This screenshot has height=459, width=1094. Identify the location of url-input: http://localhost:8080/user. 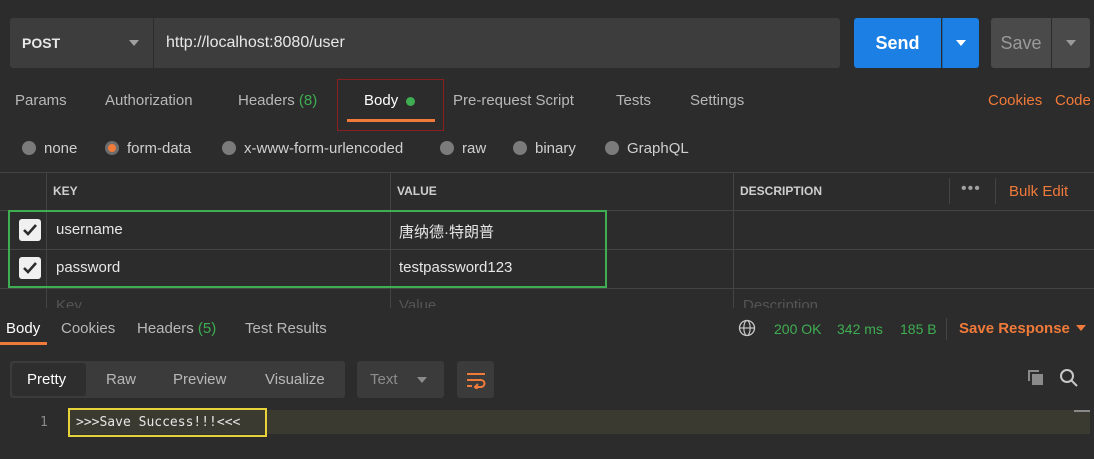
(497, 43).